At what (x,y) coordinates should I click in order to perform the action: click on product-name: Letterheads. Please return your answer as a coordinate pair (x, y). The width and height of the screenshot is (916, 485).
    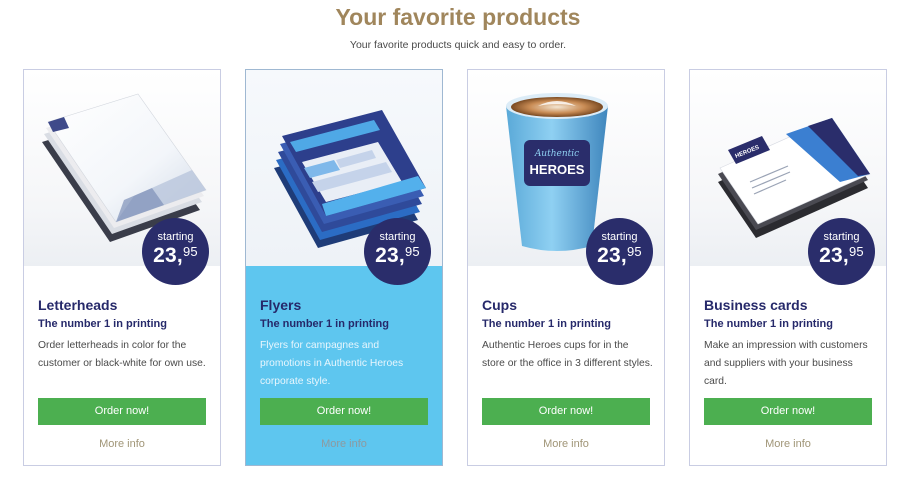
    Looking at the image, I should click on (78, 305).